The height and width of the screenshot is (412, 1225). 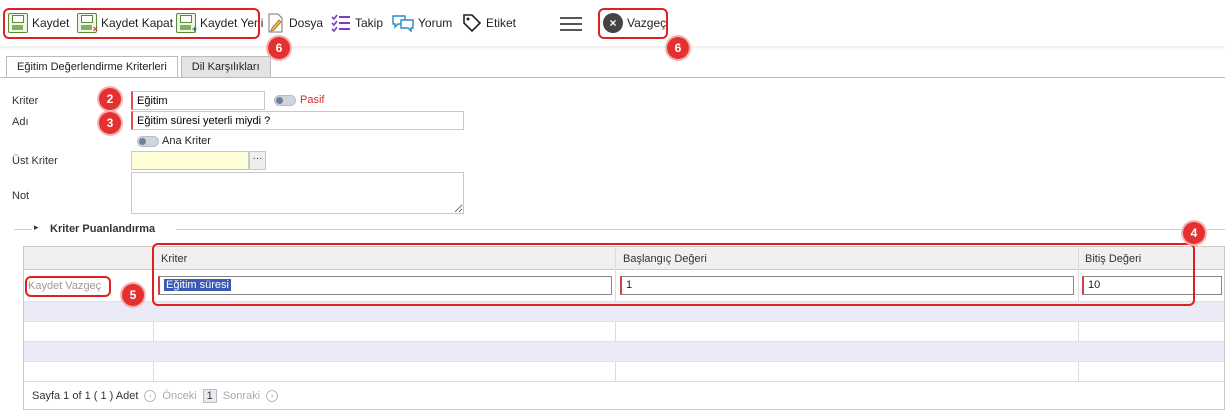 I want to click on highlight-row-actions, so click(x=68, y=286).